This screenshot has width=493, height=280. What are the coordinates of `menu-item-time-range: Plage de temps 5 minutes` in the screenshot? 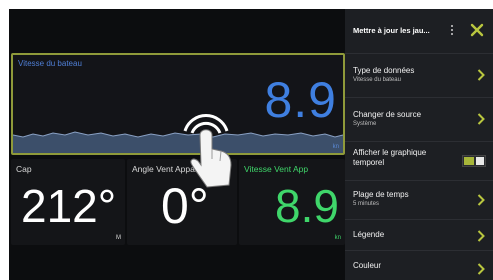 It's located at (419, 200).